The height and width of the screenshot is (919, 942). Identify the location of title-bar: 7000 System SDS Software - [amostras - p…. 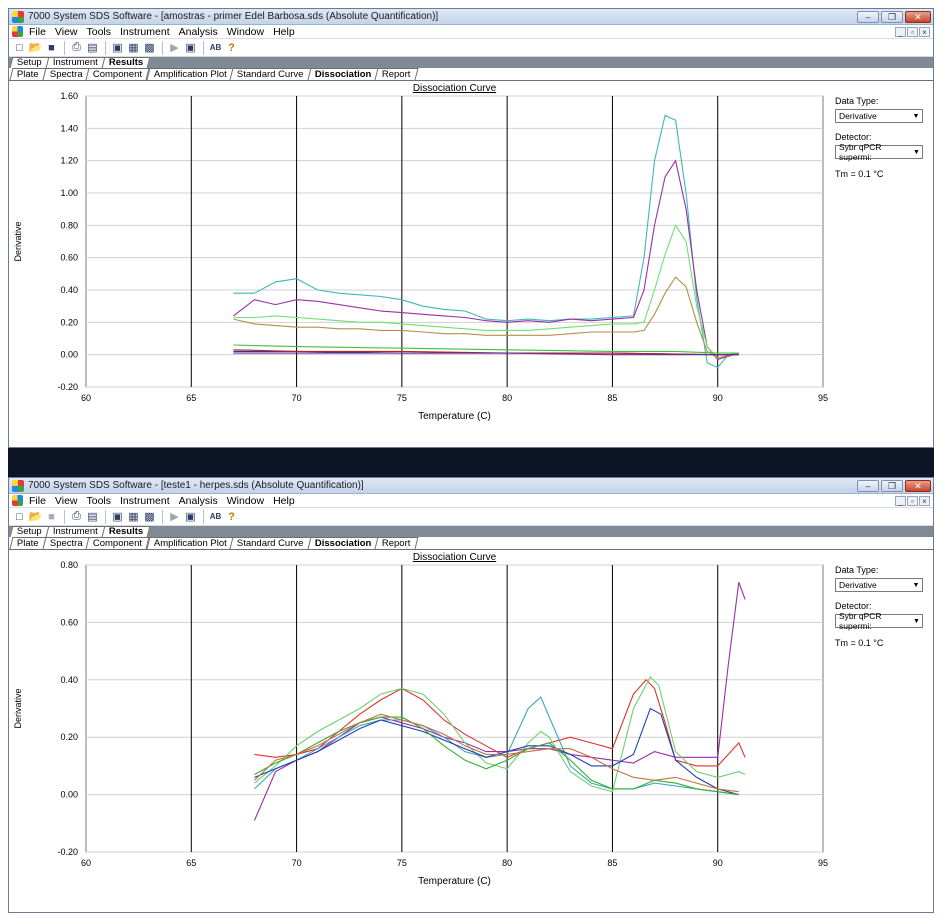
(471, 17).